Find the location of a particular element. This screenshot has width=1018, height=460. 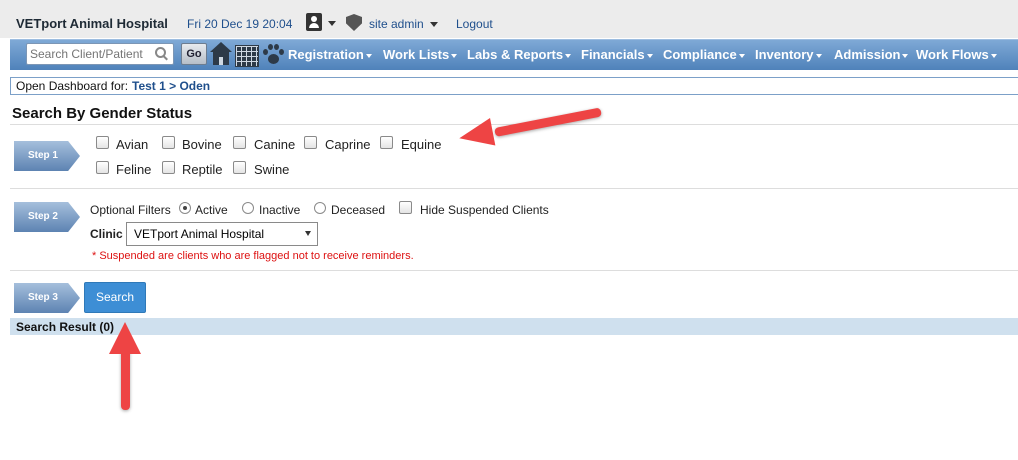

label-hide-suspended: Hide Suspended Clients is located at coordinates (484, 210).